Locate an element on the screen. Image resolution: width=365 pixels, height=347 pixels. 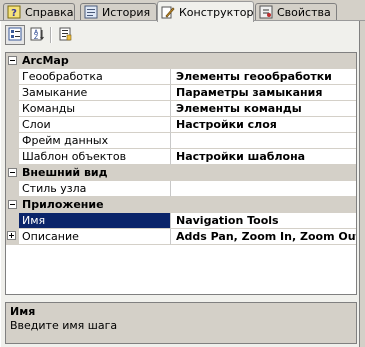
property-name: Описание is located at coordinates (95, 237).